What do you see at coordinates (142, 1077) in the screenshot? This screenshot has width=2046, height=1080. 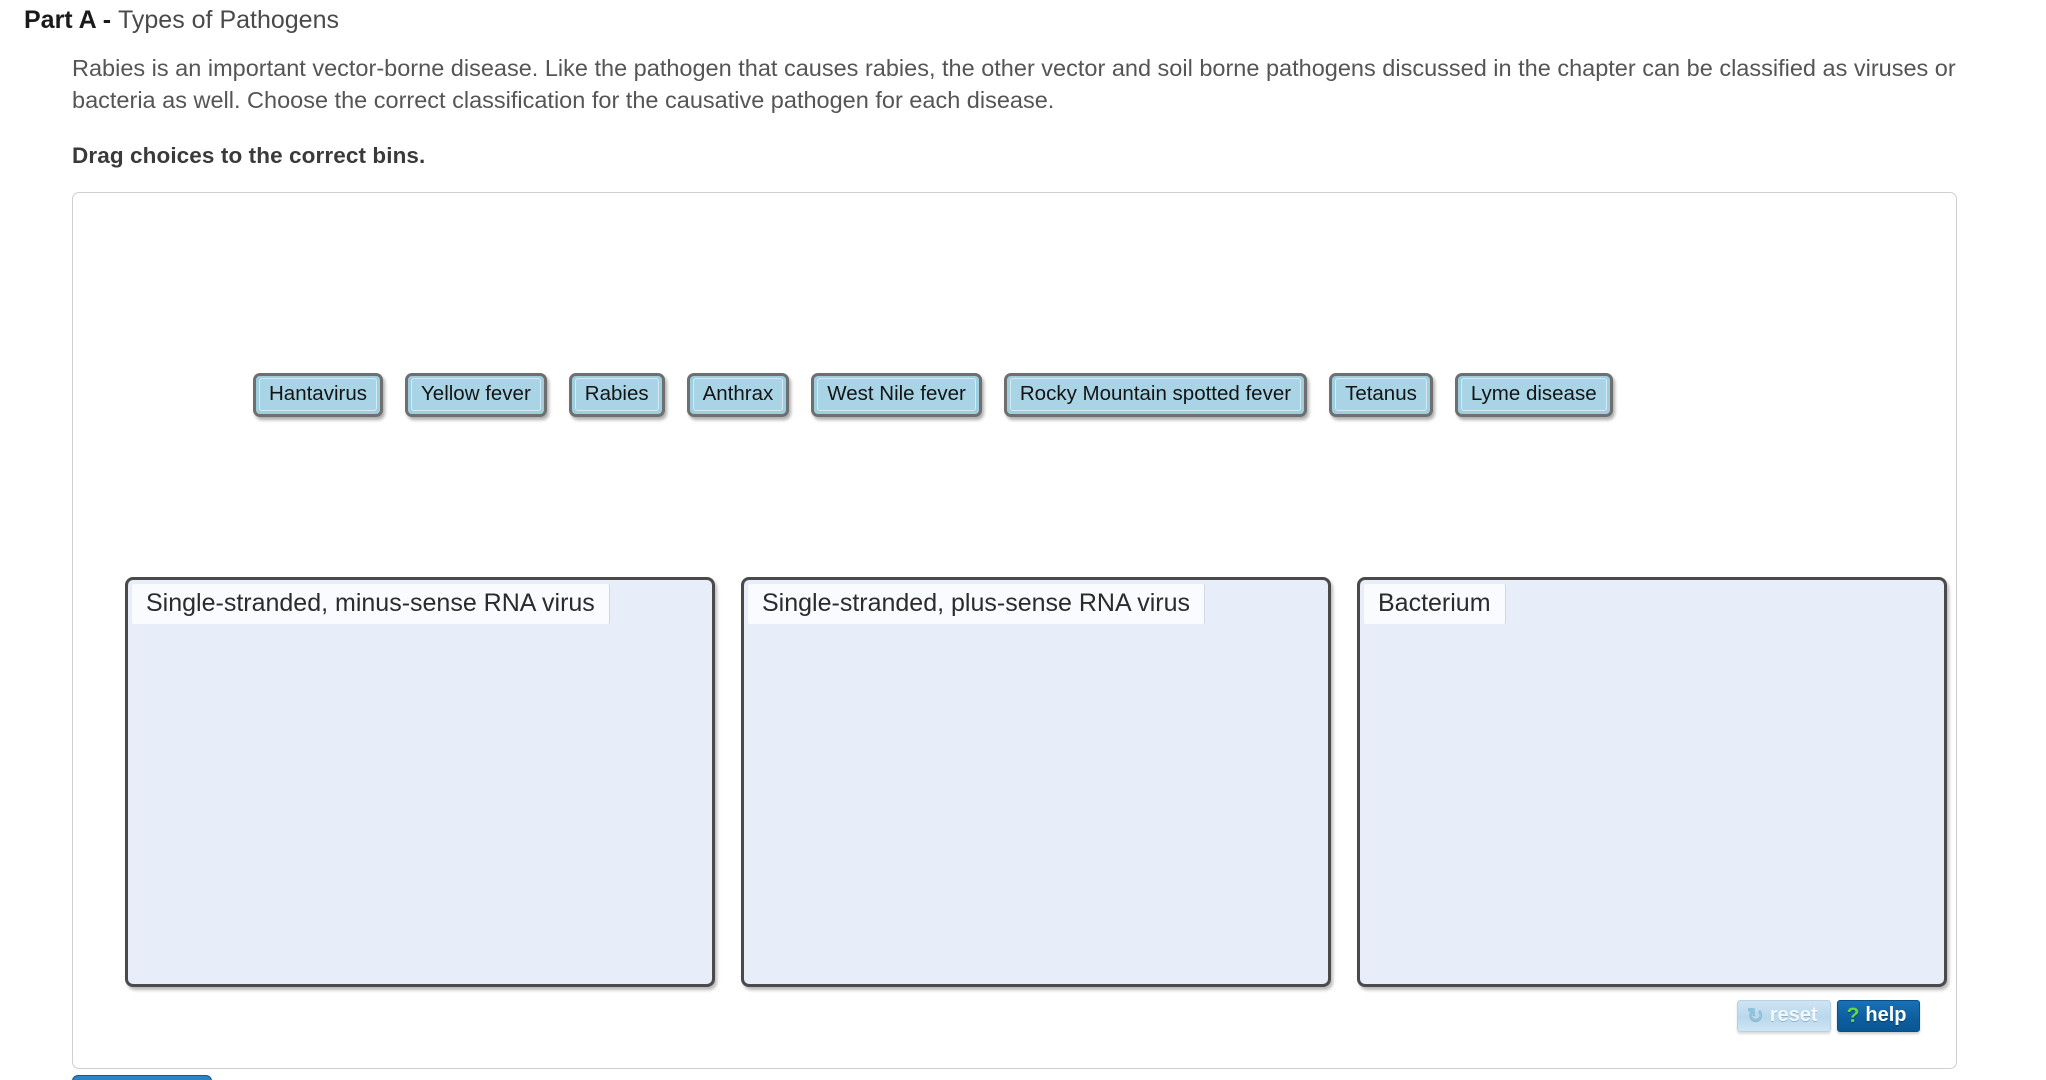 I see `submit-button` at bounding box center [142, 1077].